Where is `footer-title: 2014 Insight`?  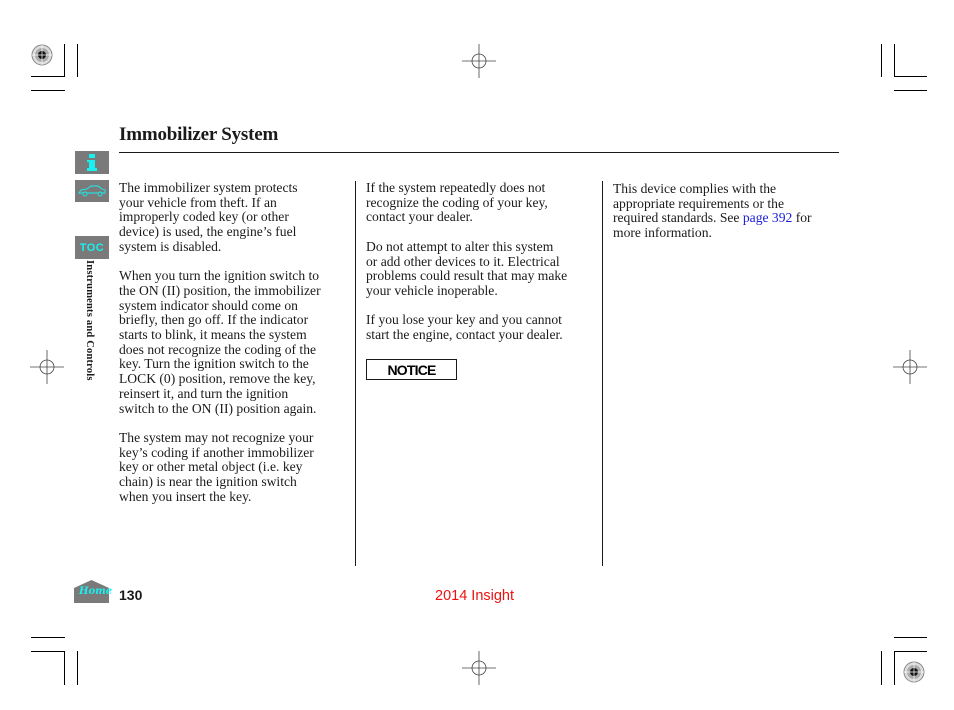
footer-title: 2014 Insight is located at coordinates (475, 596).